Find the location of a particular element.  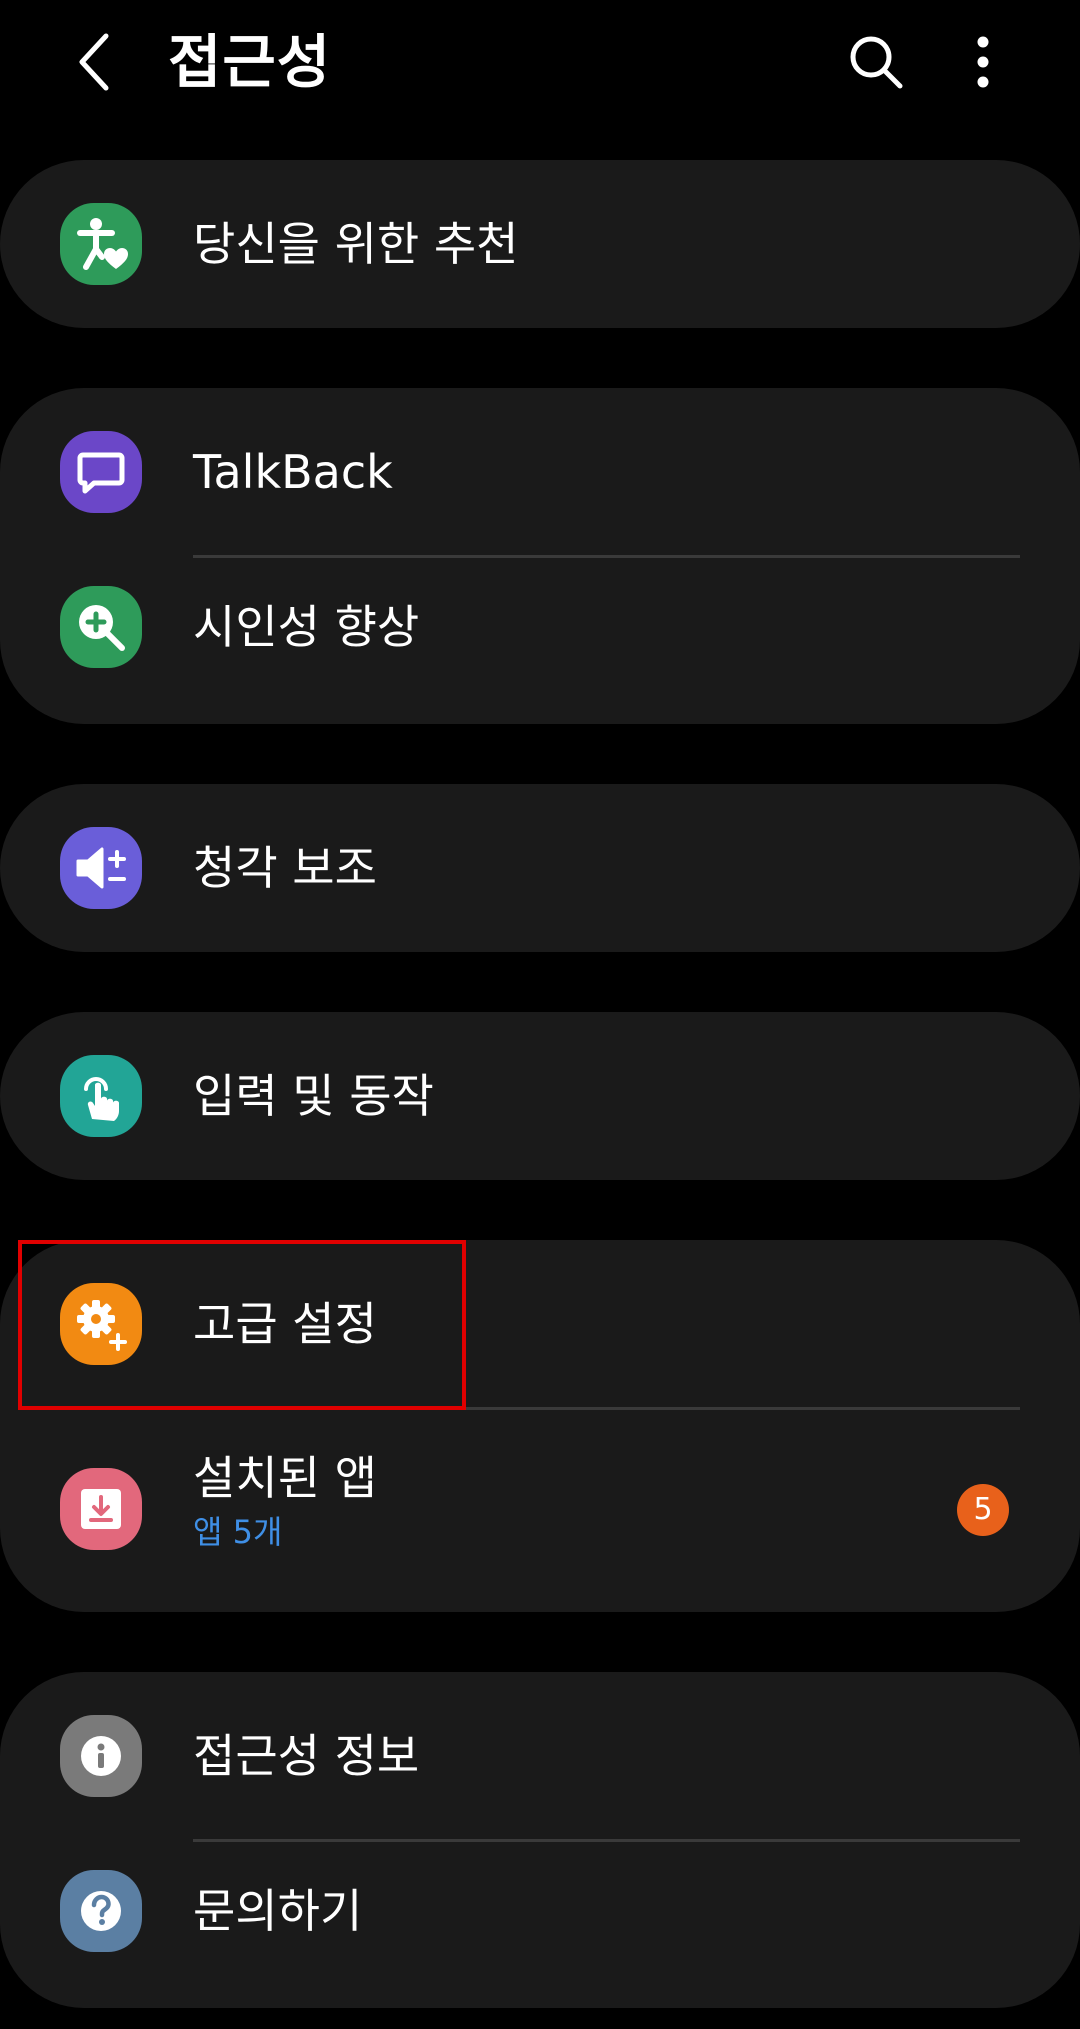

menu-item-recommended: 당신을 위한 추천 is located at coordinates (540, 244).